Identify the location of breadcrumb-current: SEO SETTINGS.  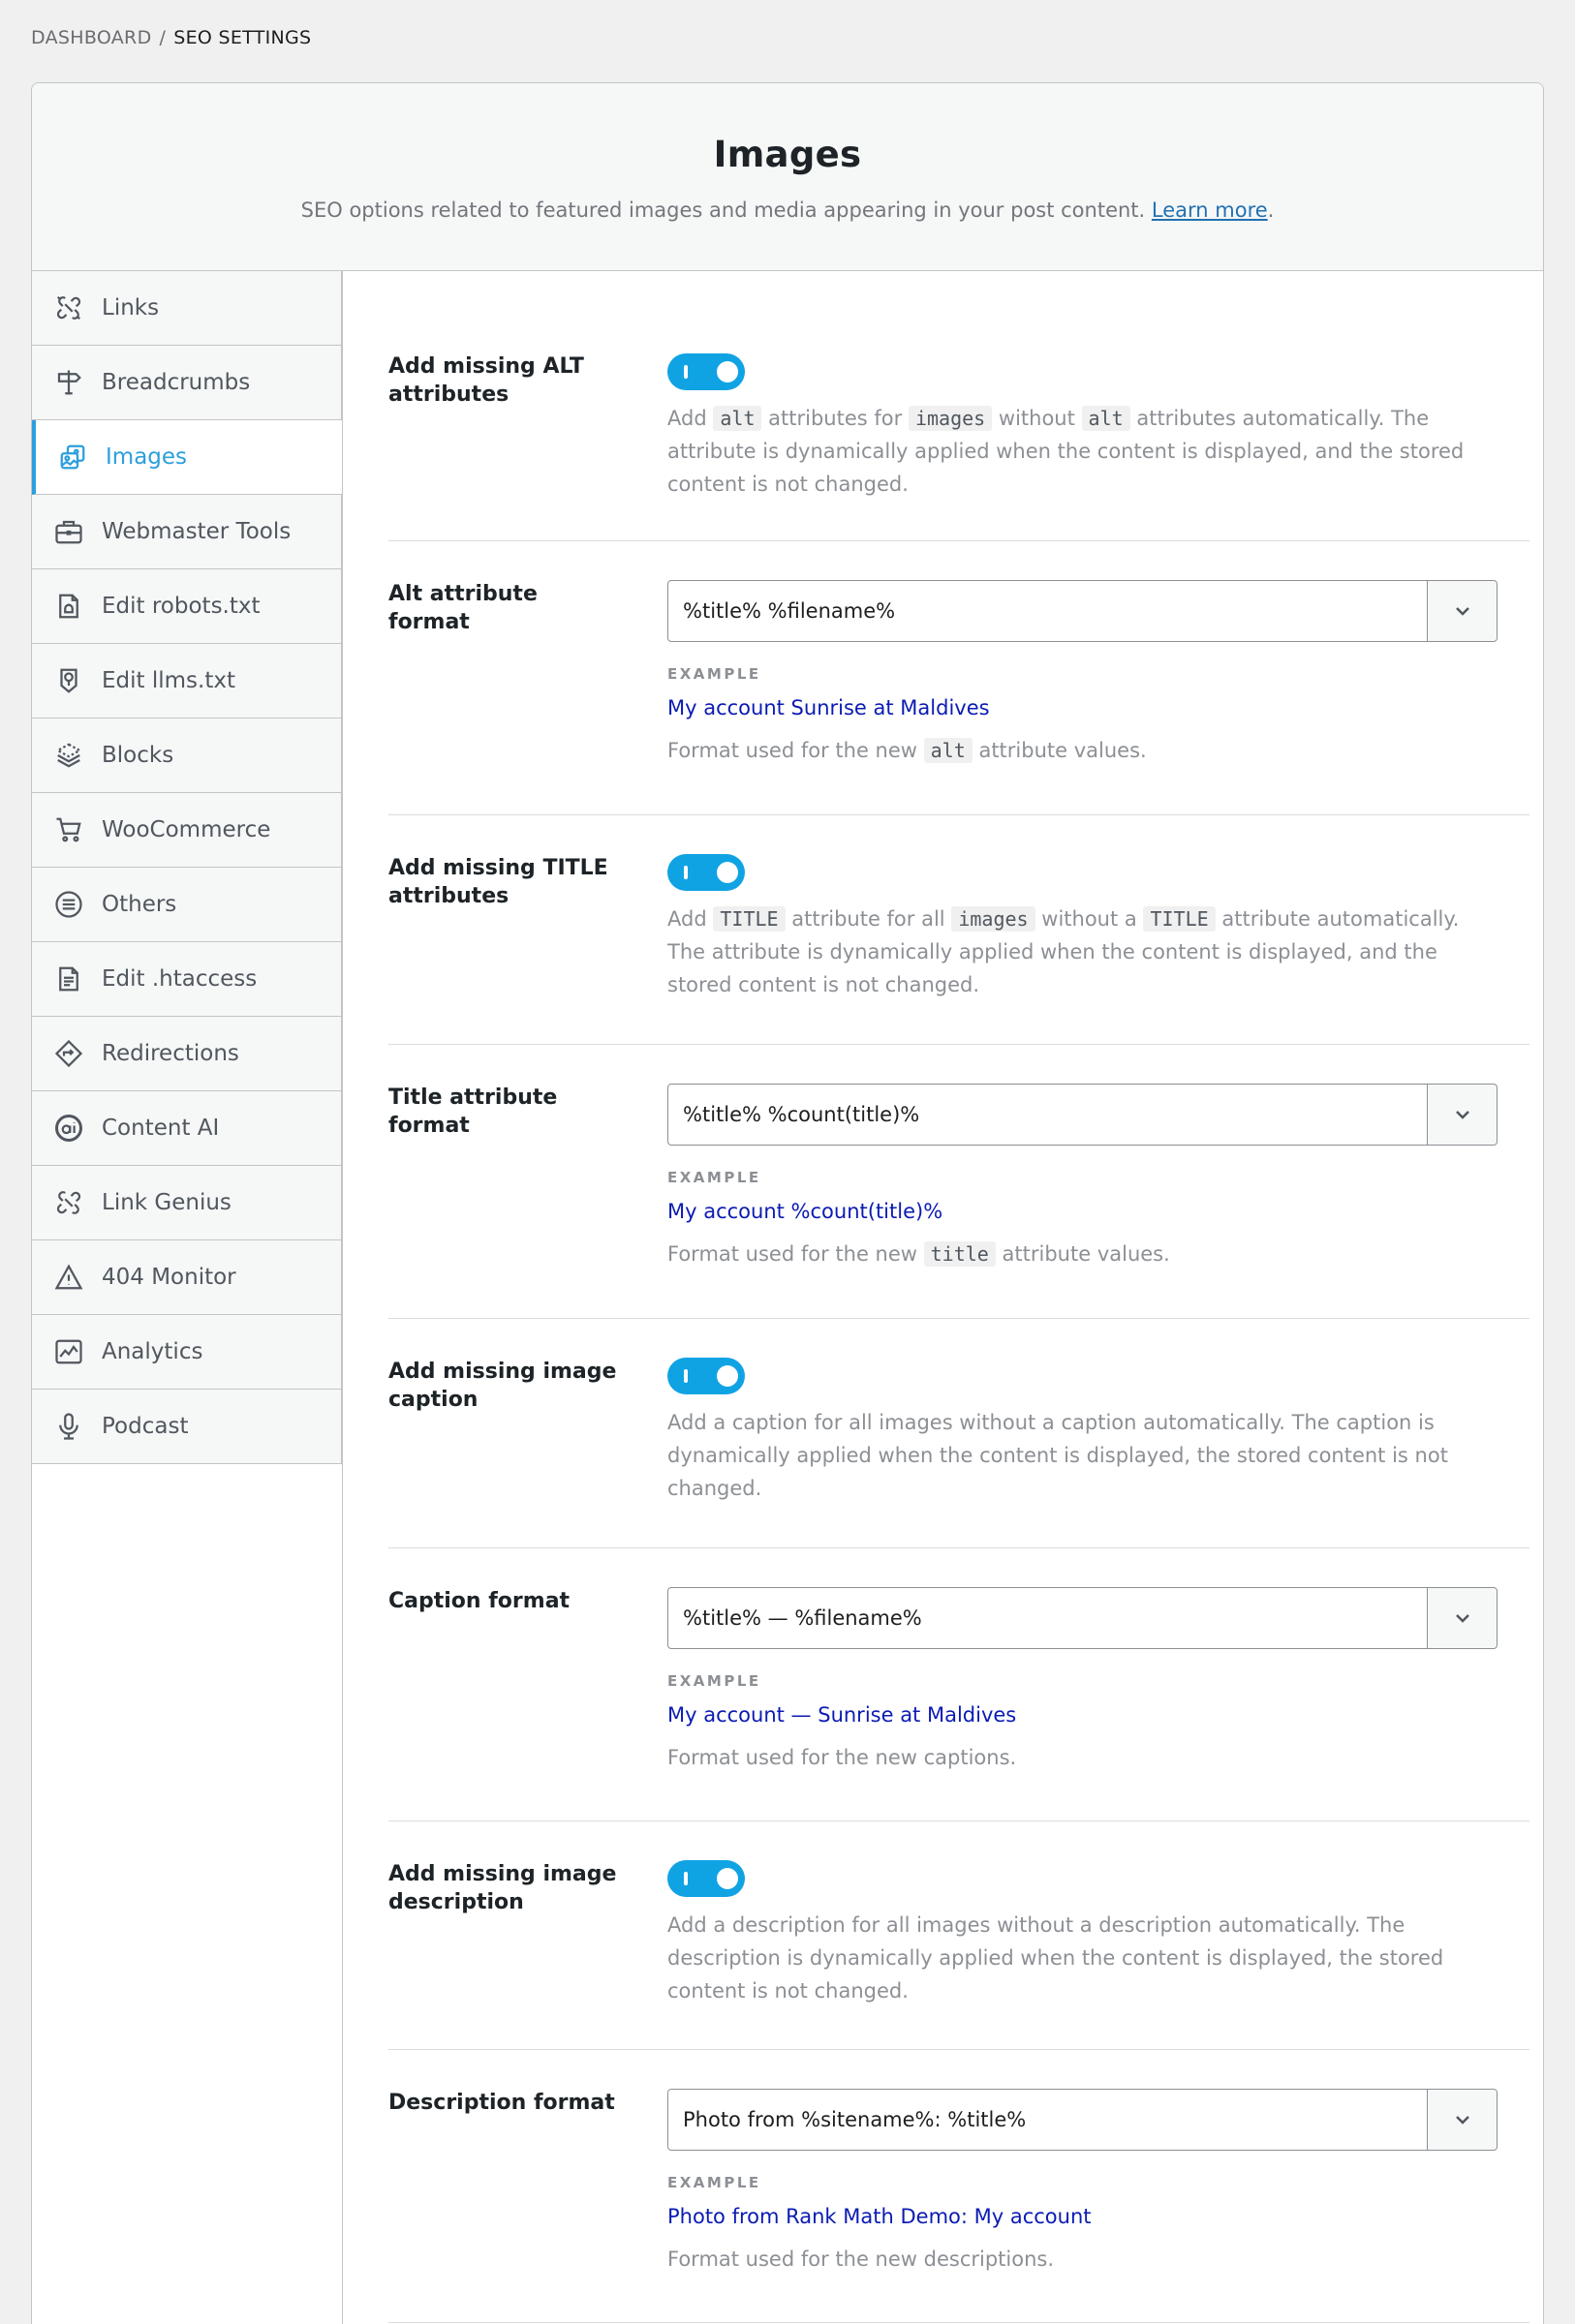
(242, 37).